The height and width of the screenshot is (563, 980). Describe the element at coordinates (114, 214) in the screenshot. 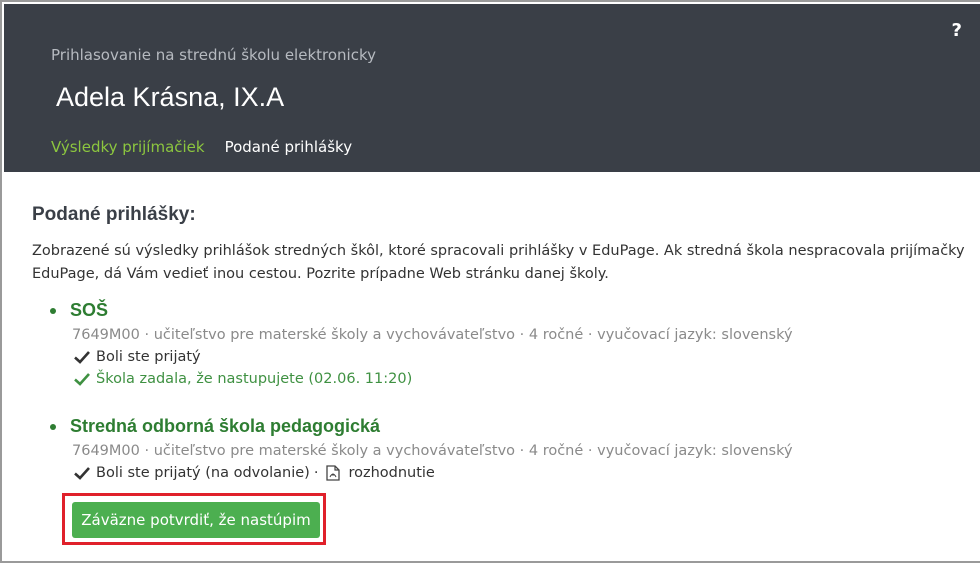

I see `section-title: Podané prihlášky:` at that location.